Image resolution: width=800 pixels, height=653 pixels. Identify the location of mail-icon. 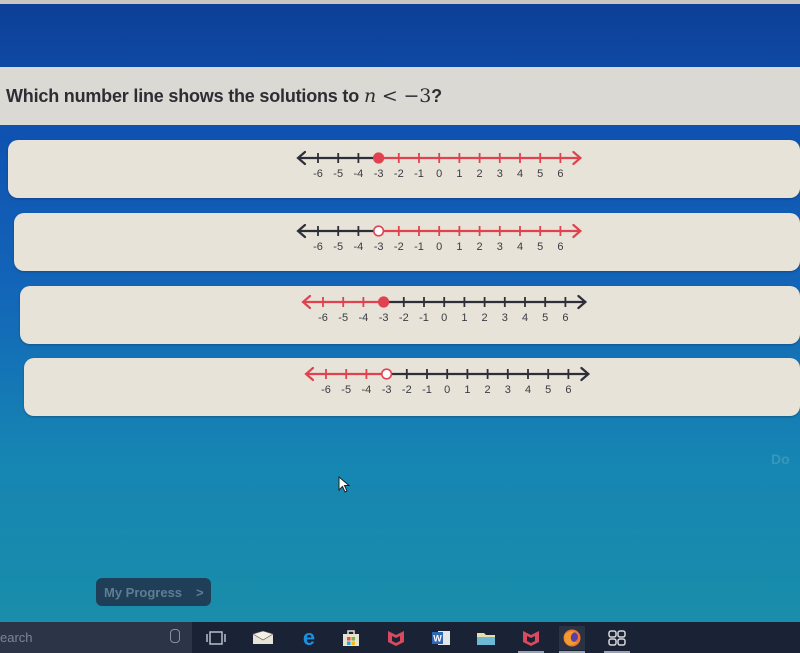
(263, 638).